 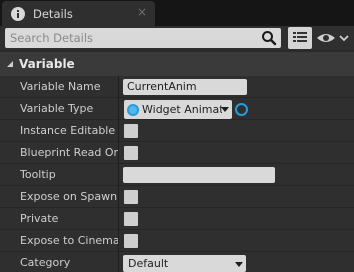 What do you see at coordinates (182, 109) in the screenshot?
I see `variable-type-value: Widget Animati` at bounding box center [182, 109].